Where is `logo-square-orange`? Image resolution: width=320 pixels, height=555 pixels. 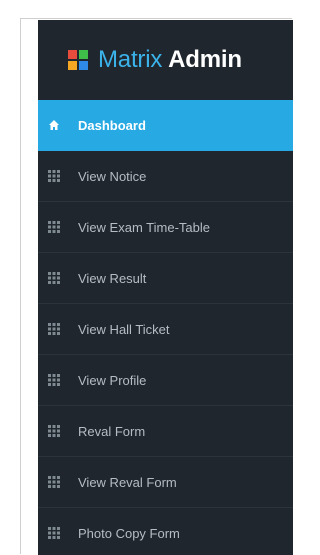 logo-square-orange is located at coordinates (72, 65).